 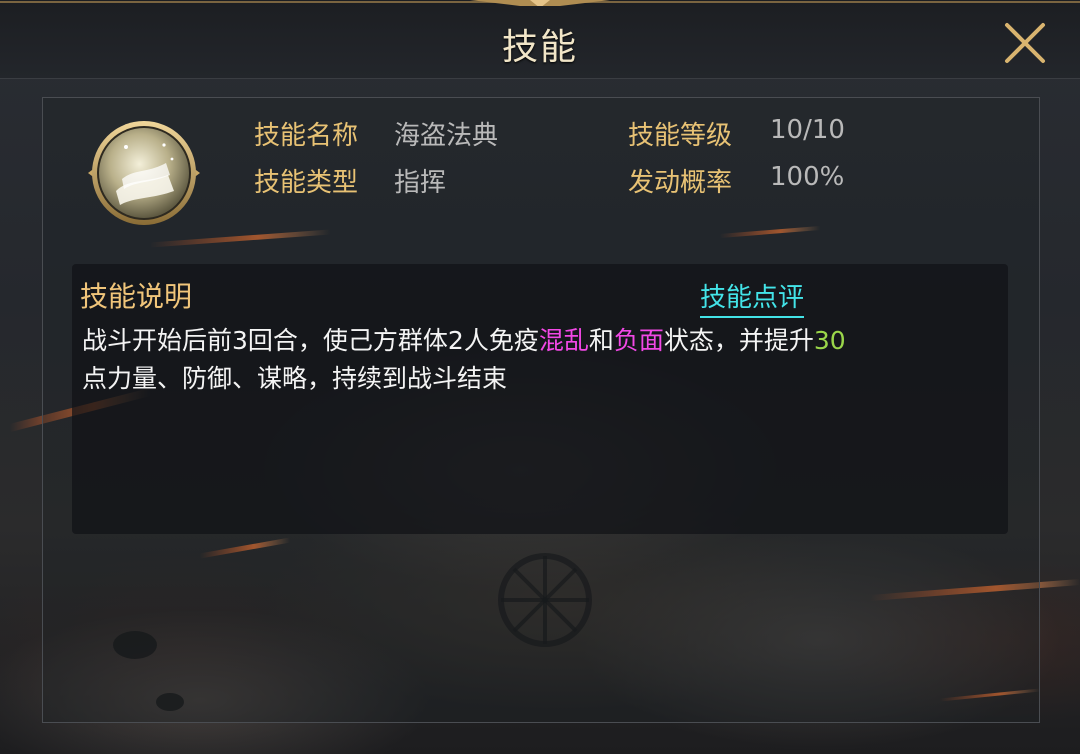 I want to click on skill-review-link: 技能点评, so click(x=752, y=297).